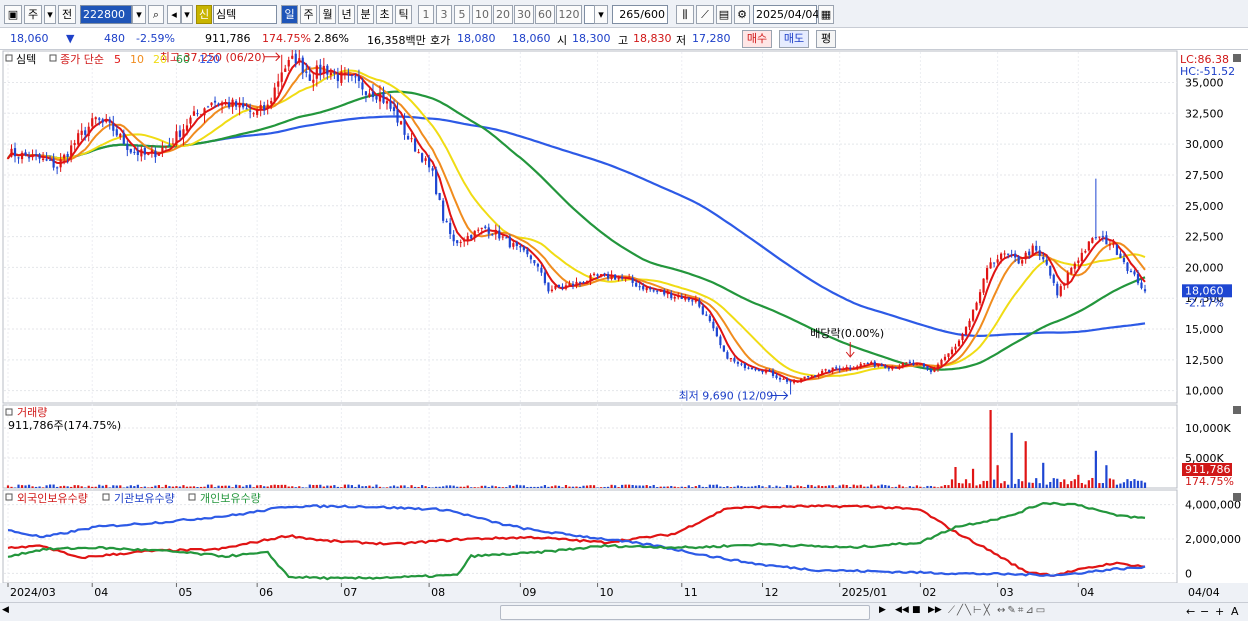 This screenshot has height=621, width=1248. I want to click on code-dropdown-icon: ▾, so click(139, 14).